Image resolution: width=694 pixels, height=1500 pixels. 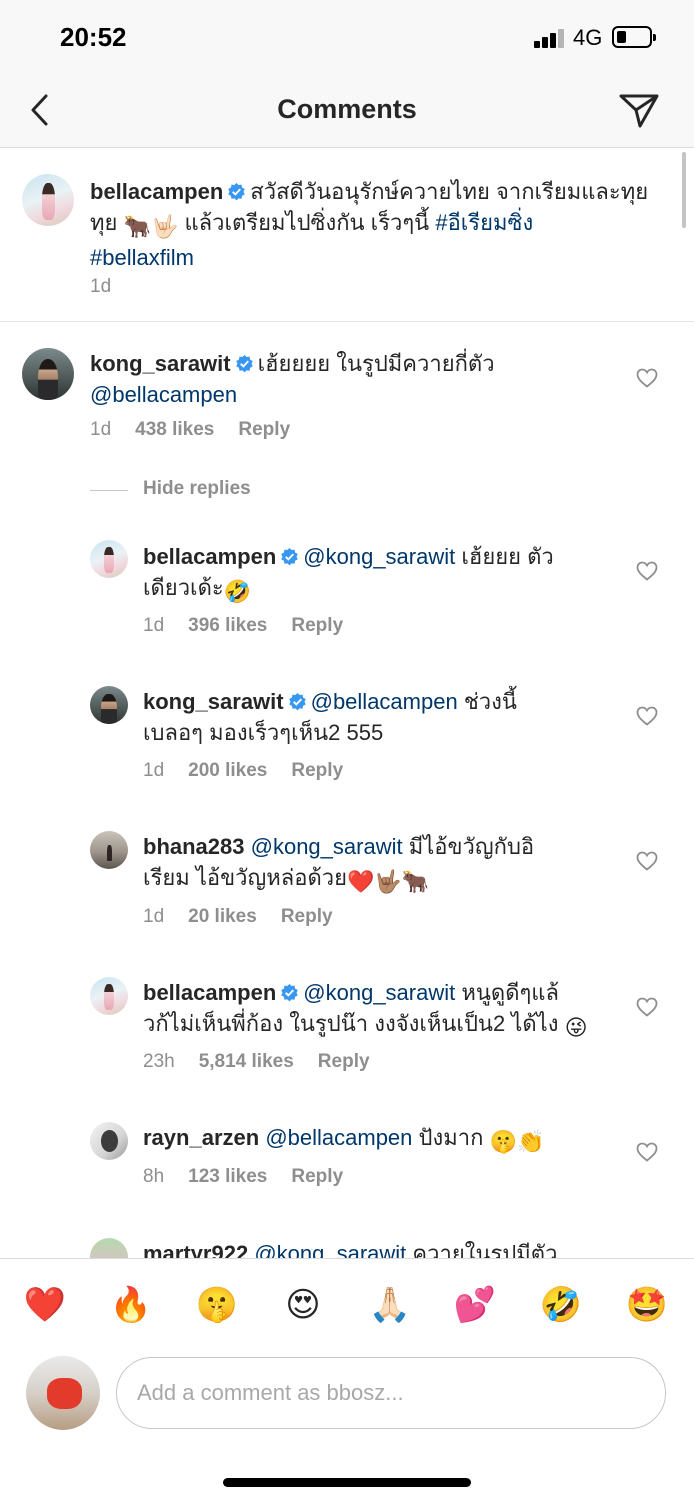 I want to click on caption-body-2: ทุย, so click(x=104, y=222).